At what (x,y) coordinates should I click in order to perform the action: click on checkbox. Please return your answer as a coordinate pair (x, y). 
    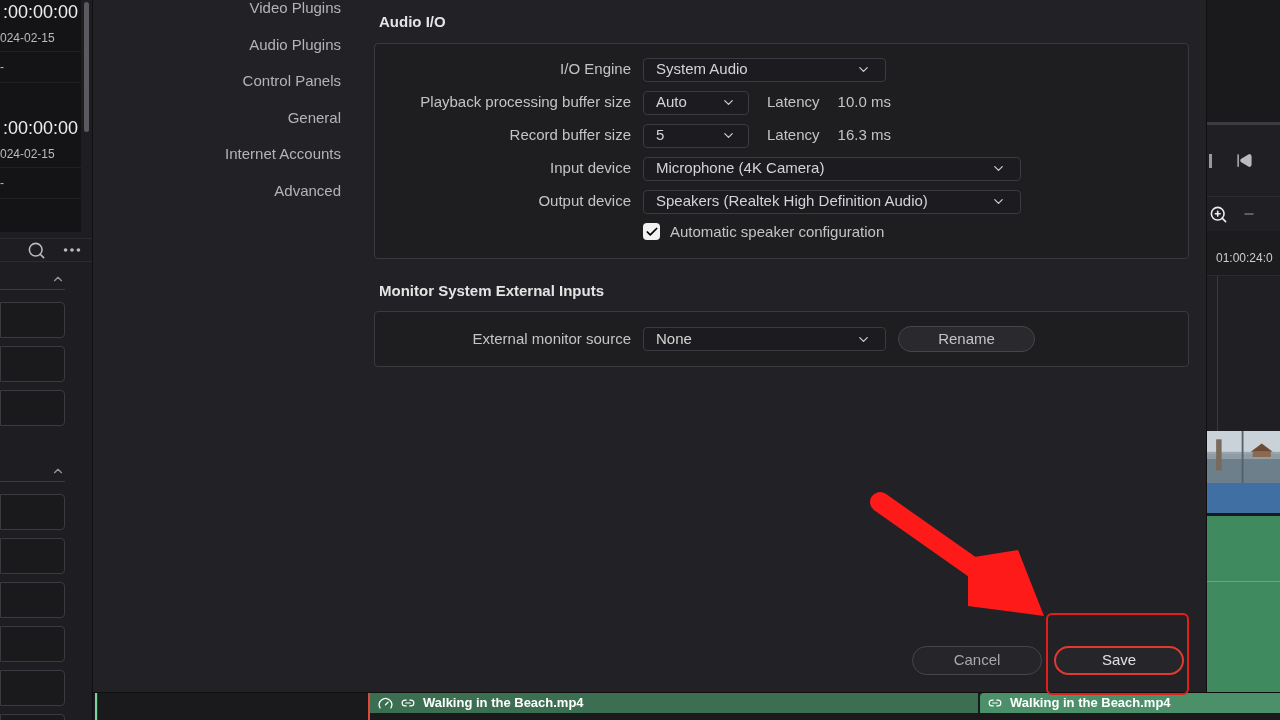
    Looking at the image, I should click on (651, 232).